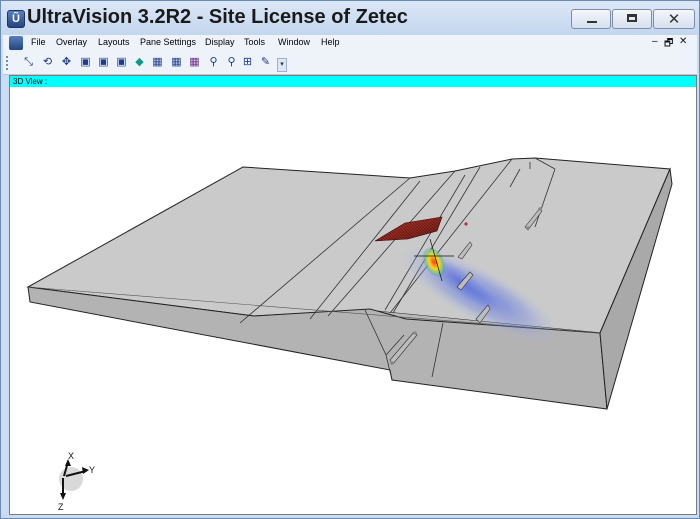 This screenshot has width=700, height=519. What do you see at coordinates (47, 62) in the screenshot?
I see `rotate-icon: ⟲` at bounding box center [47, 62].